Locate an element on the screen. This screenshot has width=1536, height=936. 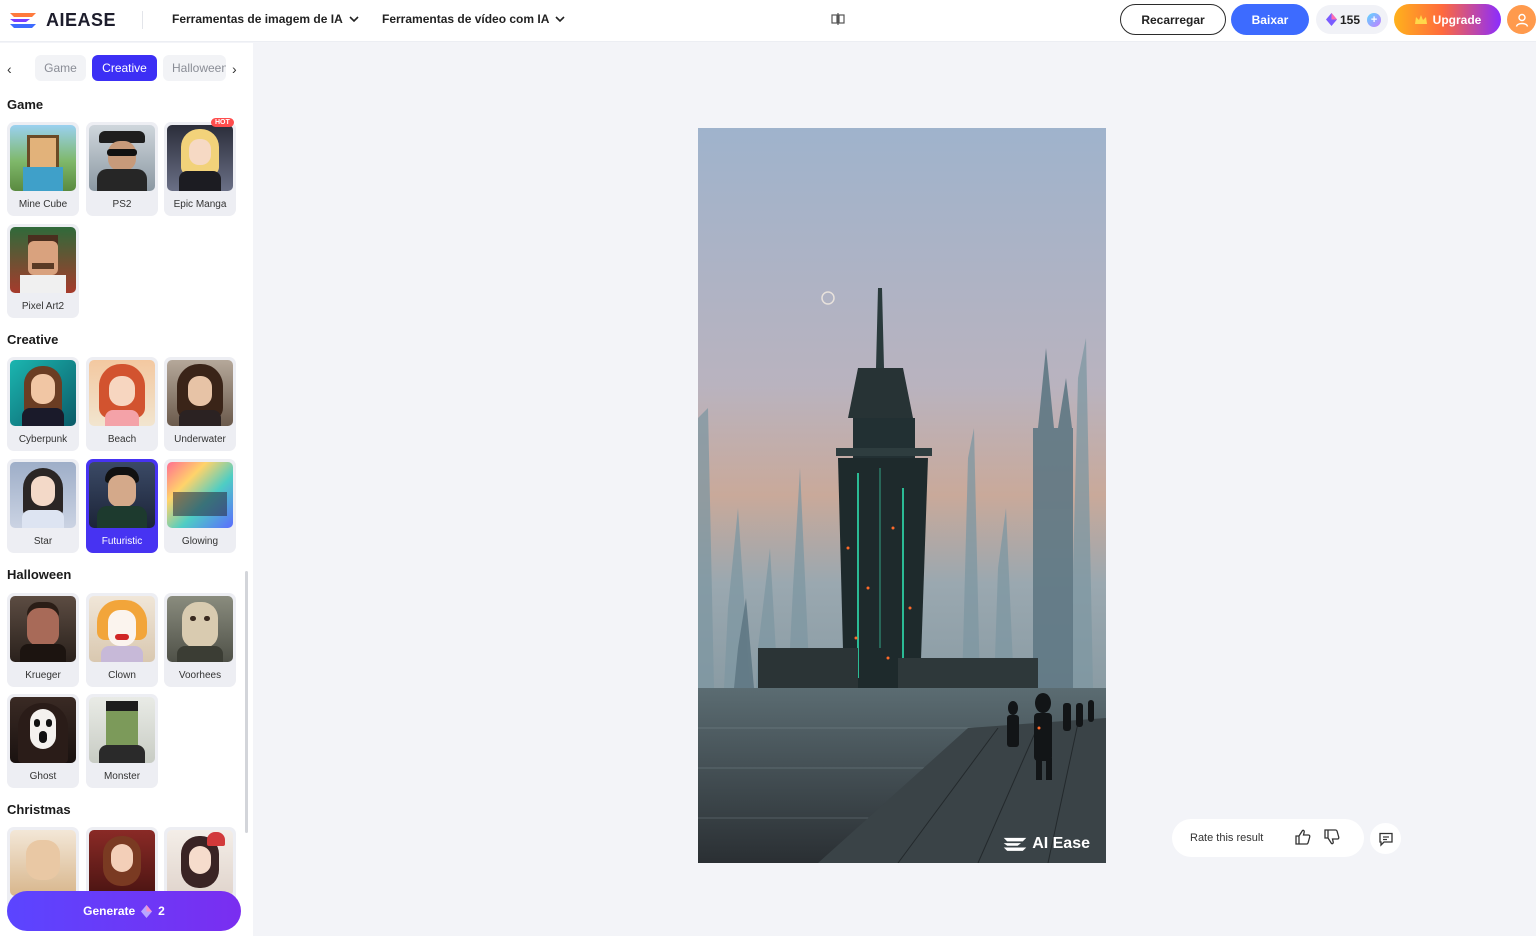
crown-icon is located at coordinates (1420, 19).